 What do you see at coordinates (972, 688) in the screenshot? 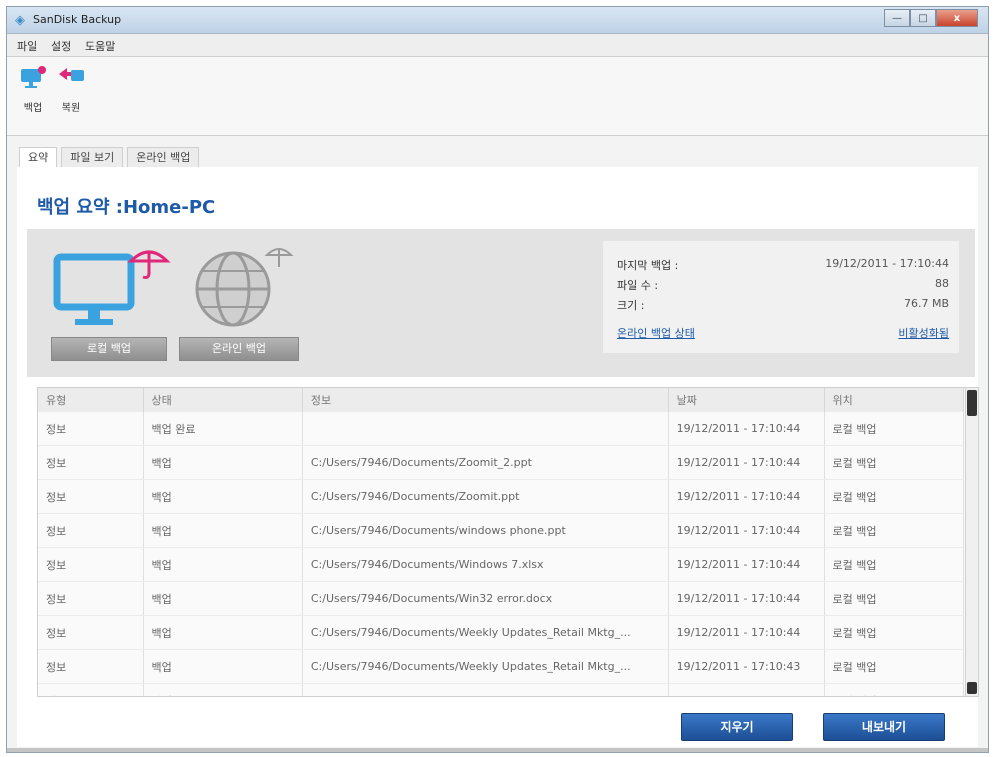
I see `scrollbar-down-arrow` at bounding box center [972, 688].